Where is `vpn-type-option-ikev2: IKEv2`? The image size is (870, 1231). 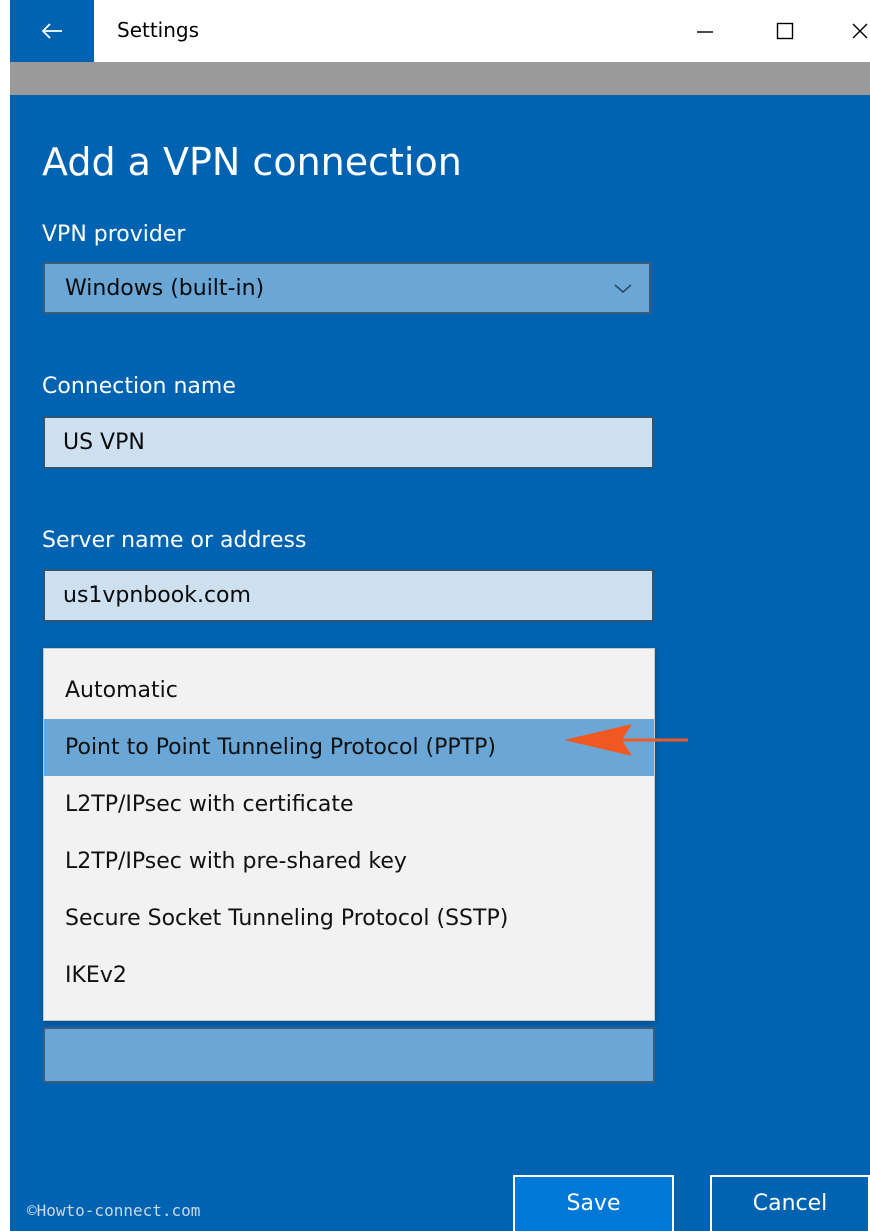
vpn-type-option-ikev2: IKEv2 is located at coordinates (349, 975).